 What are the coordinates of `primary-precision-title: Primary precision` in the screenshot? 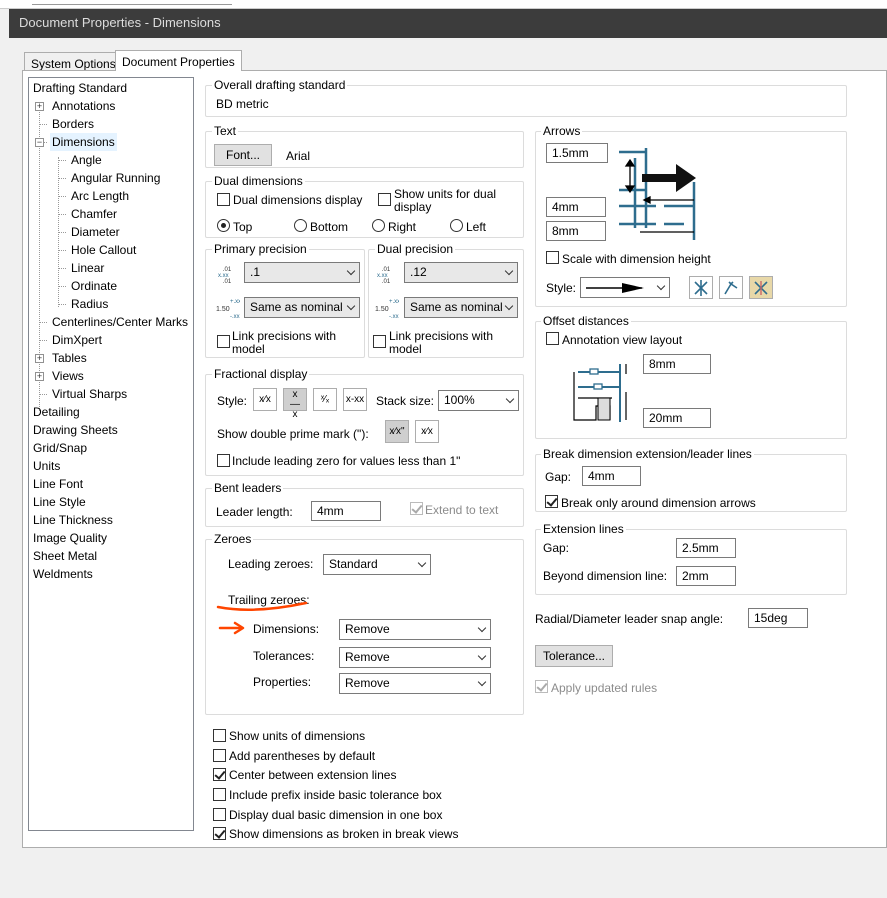 It's located at (260, 249).